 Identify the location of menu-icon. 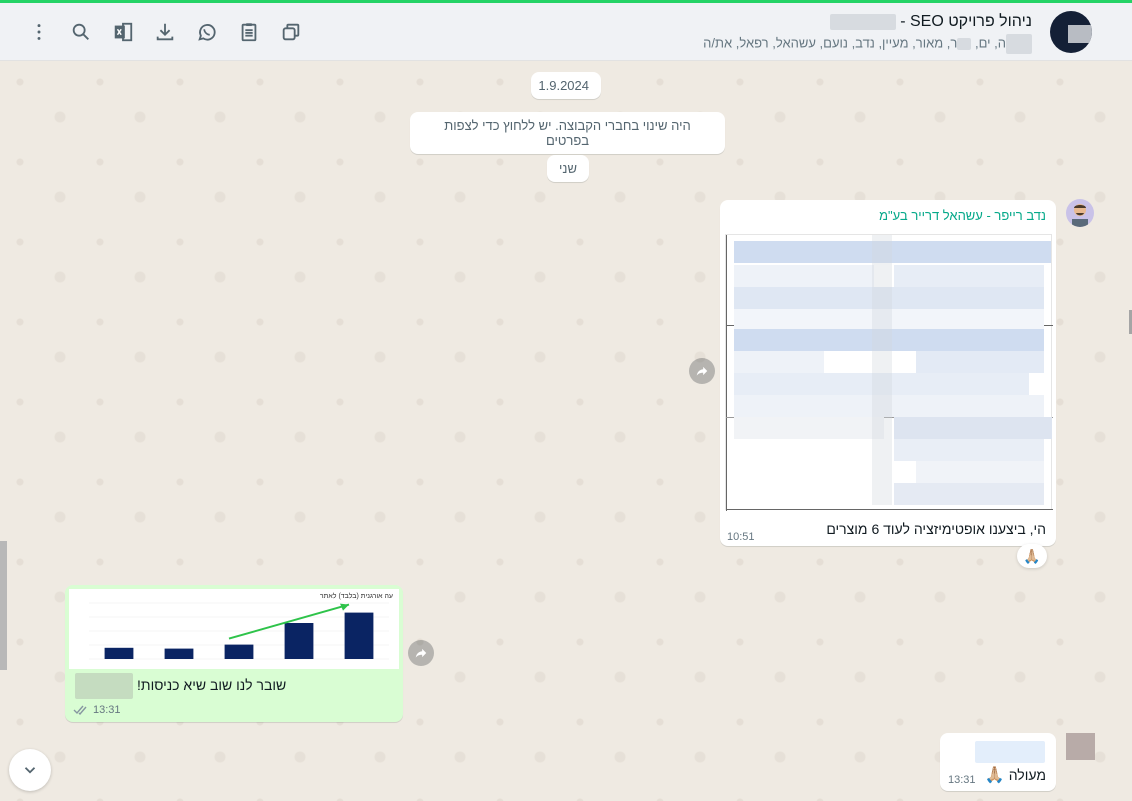
(39, 32).